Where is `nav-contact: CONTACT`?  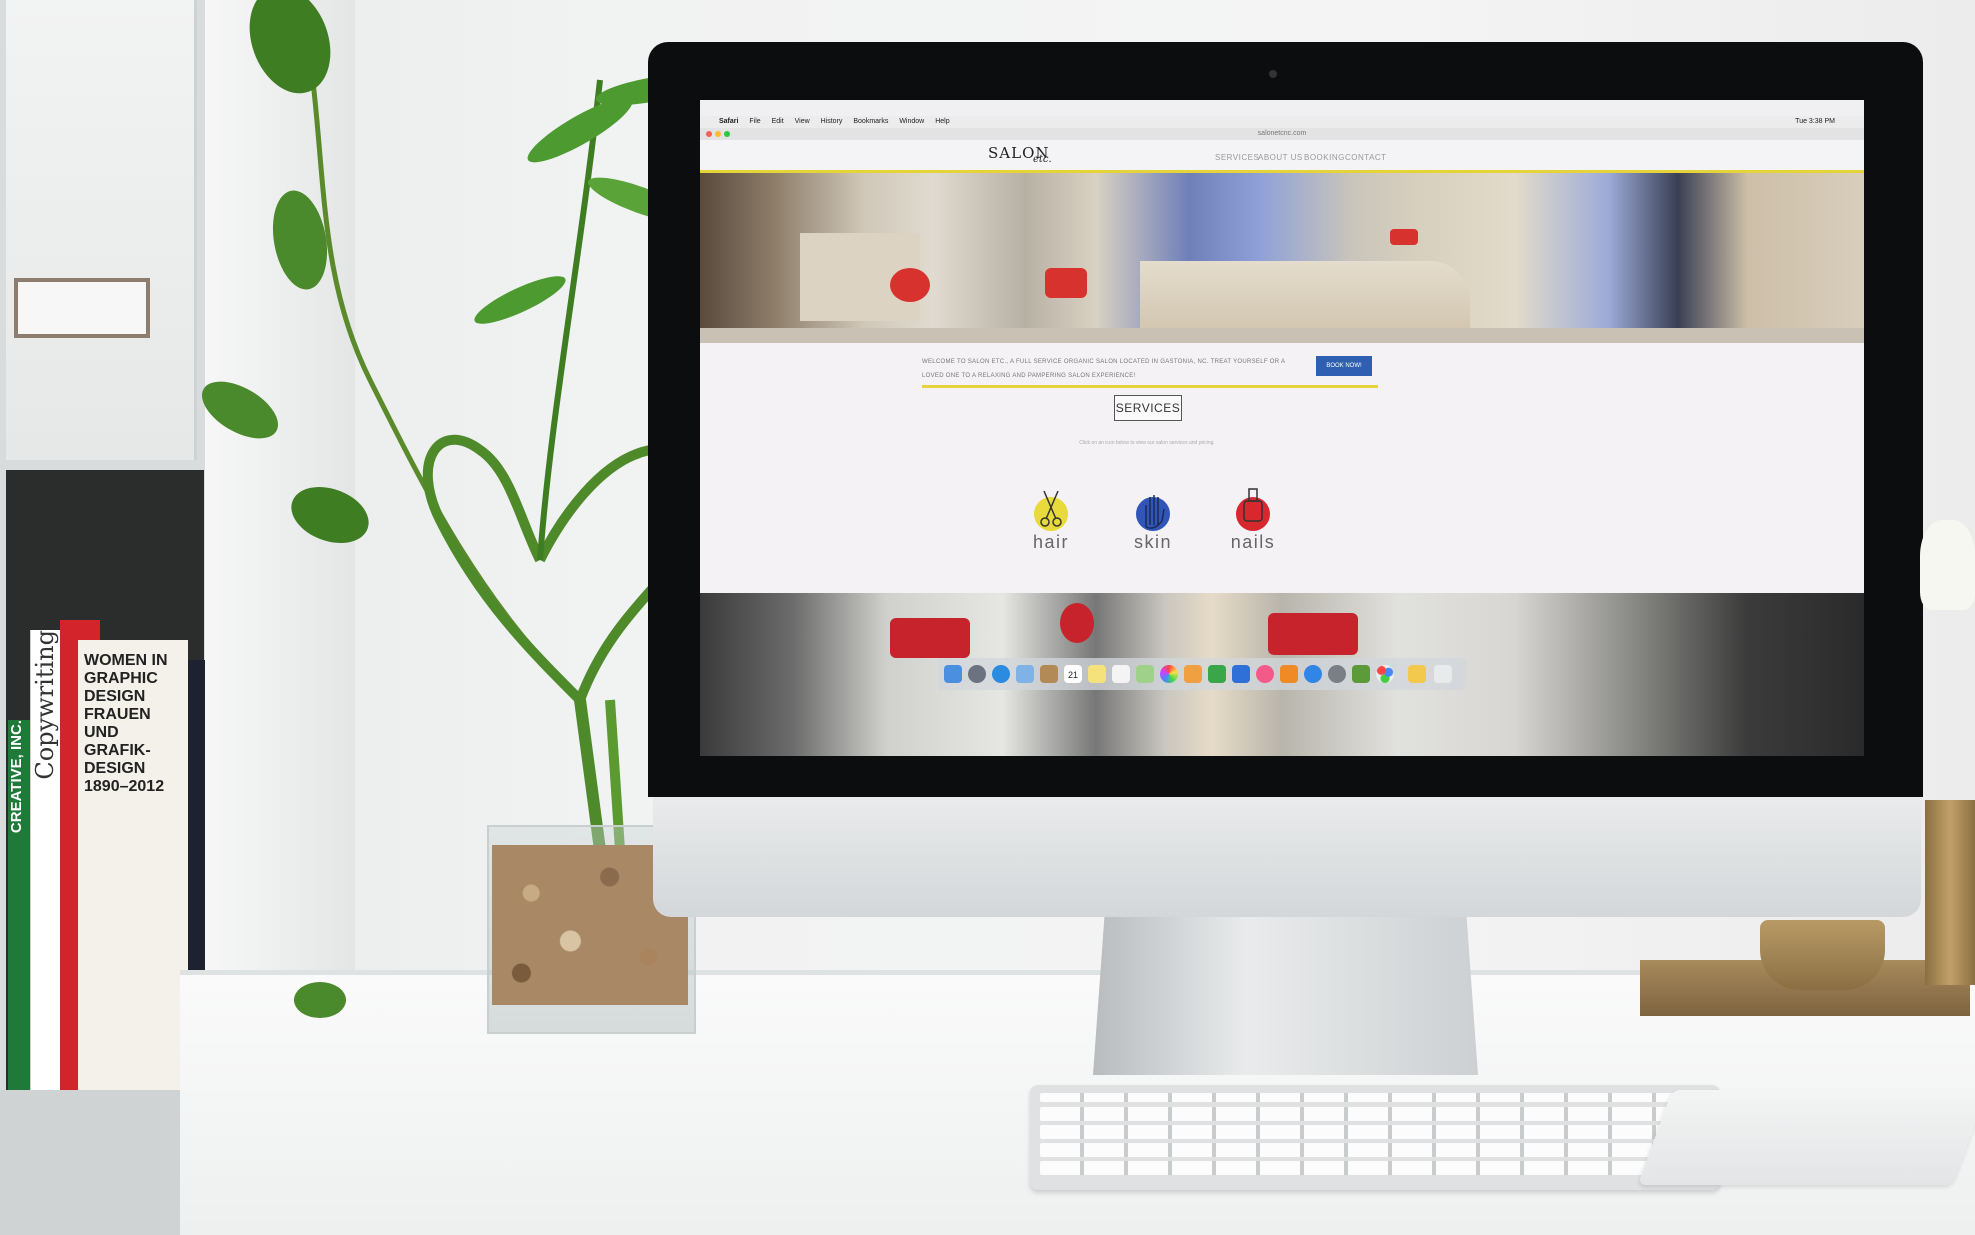
nav-contact: CONTACT is located at coordinates (1366, 157).